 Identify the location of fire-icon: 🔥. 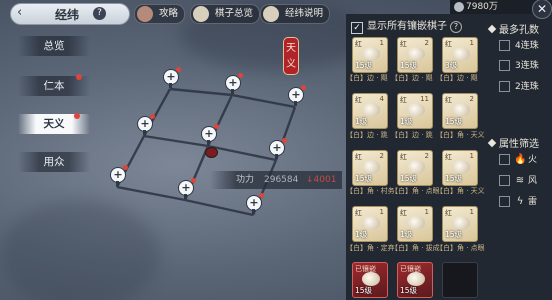
(520, 159).